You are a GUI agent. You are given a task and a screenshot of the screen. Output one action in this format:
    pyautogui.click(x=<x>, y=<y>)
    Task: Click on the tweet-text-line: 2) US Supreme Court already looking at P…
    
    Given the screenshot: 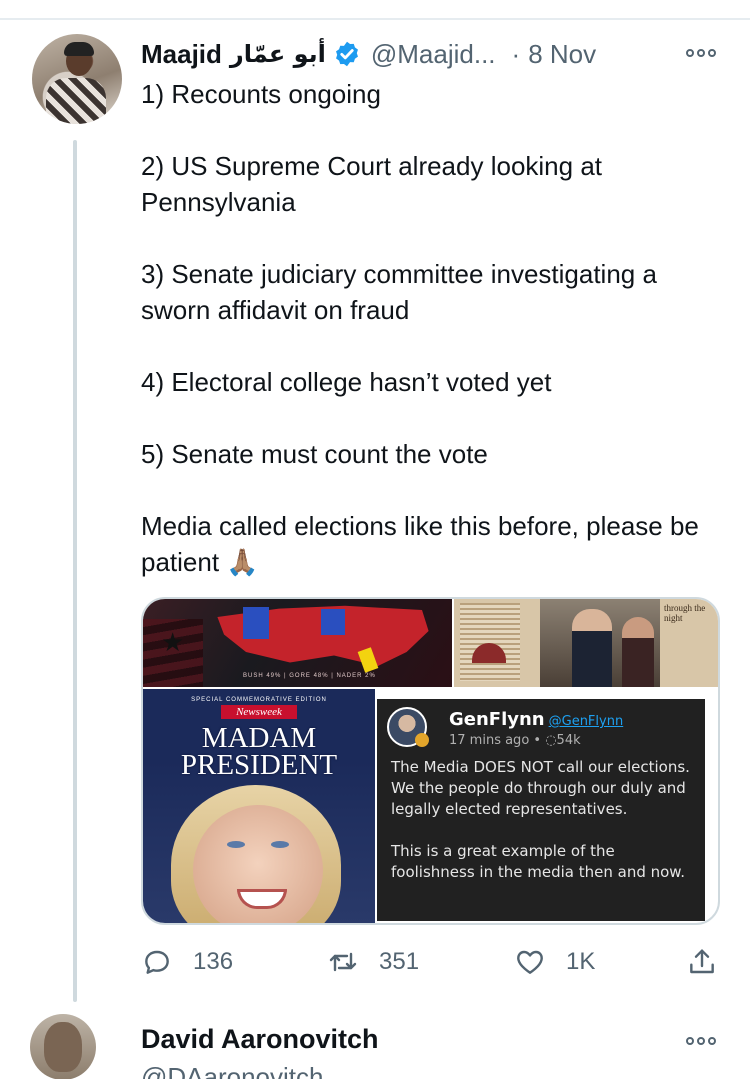 What is the action you would take?
    pyautogui.click(x=372, y=184)
    